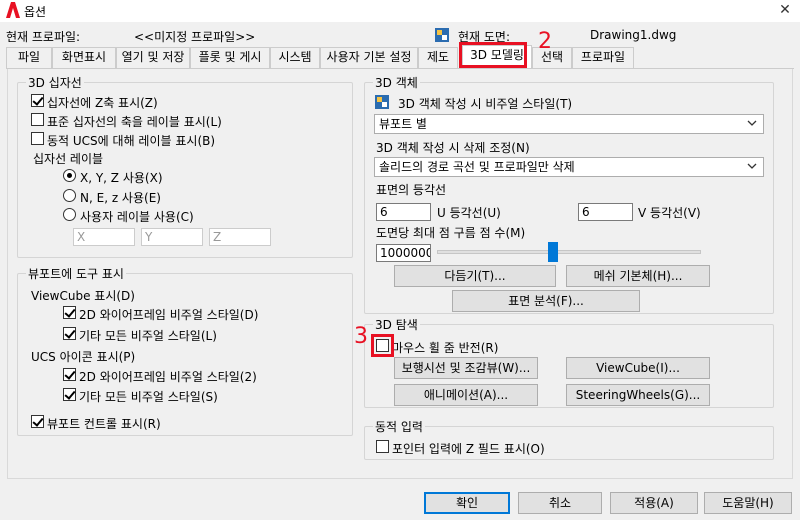 The width and height of the screenshot is (800, 520). I want to click on window-title: 옵션, so click(35, 12).